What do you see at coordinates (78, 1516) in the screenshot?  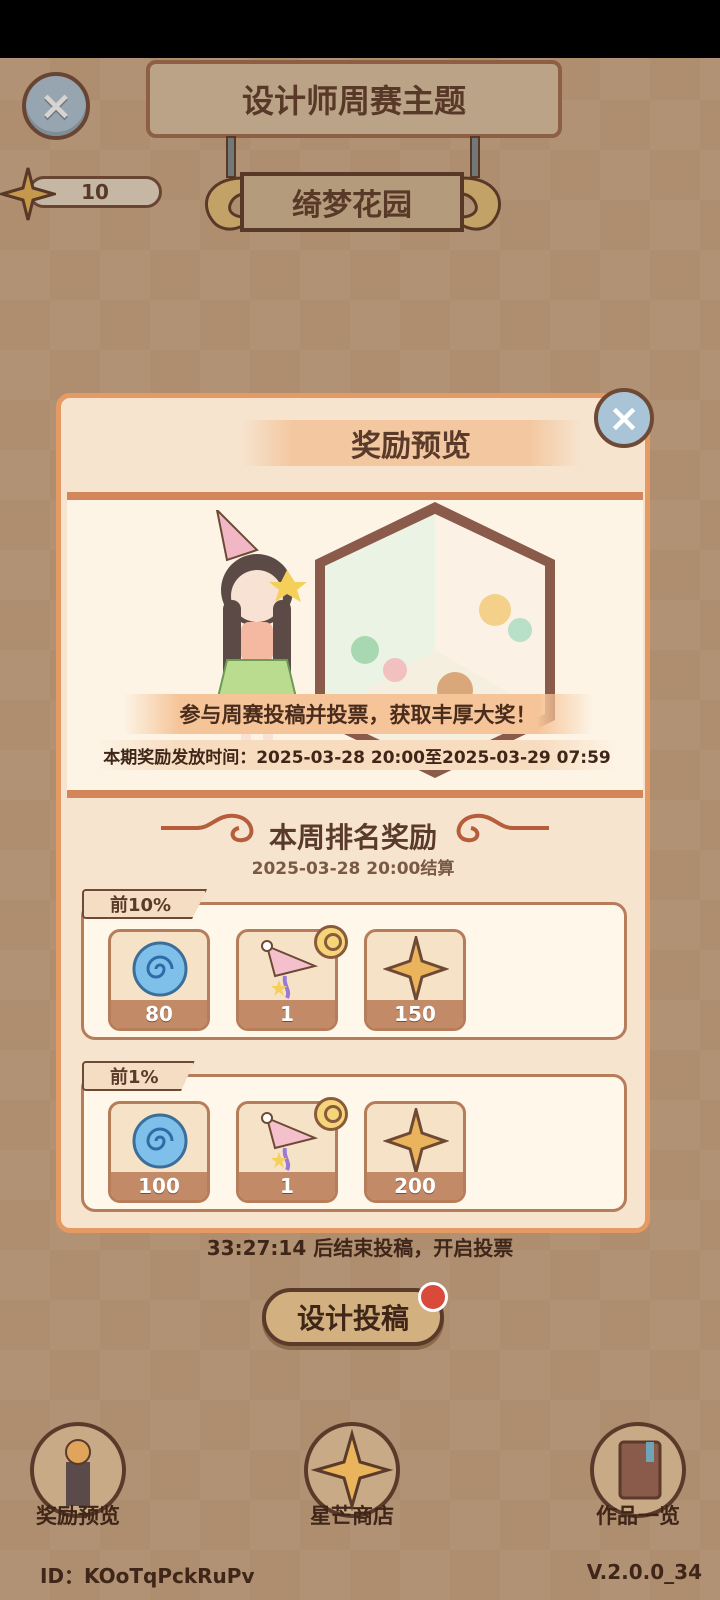 I see `nav-label-reward-preview: 奖励预览` at bounding box center [78, 1516].